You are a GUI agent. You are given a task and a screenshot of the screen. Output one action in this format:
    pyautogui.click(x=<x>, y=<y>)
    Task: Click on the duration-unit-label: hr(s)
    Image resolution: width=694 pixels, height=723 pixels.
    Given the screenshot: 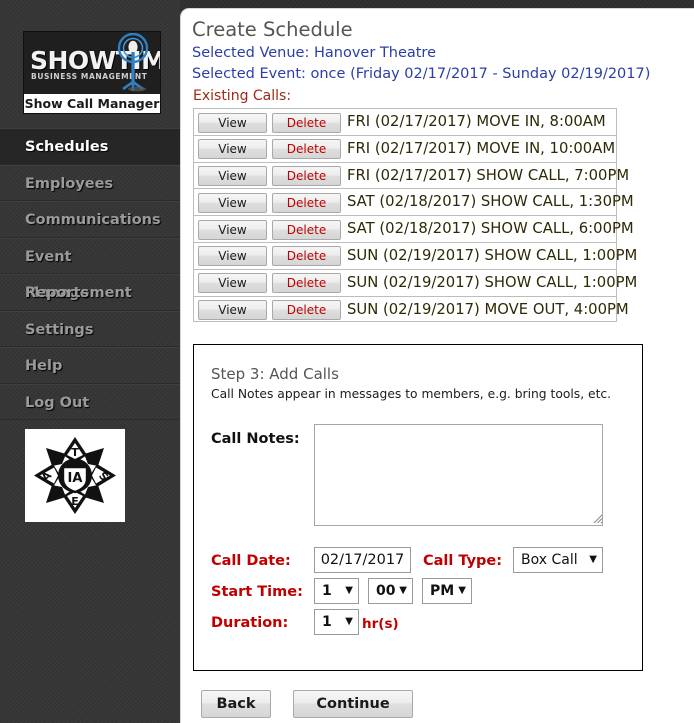 What is the action you would take?
    pyautogui.click(x=380, y=624)
    